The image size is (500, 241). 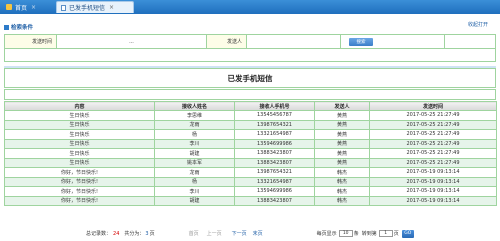 What do you see at coordinates (9, 7) in the screenshot?
I see `home-icon` at bounding box center [9, 7].